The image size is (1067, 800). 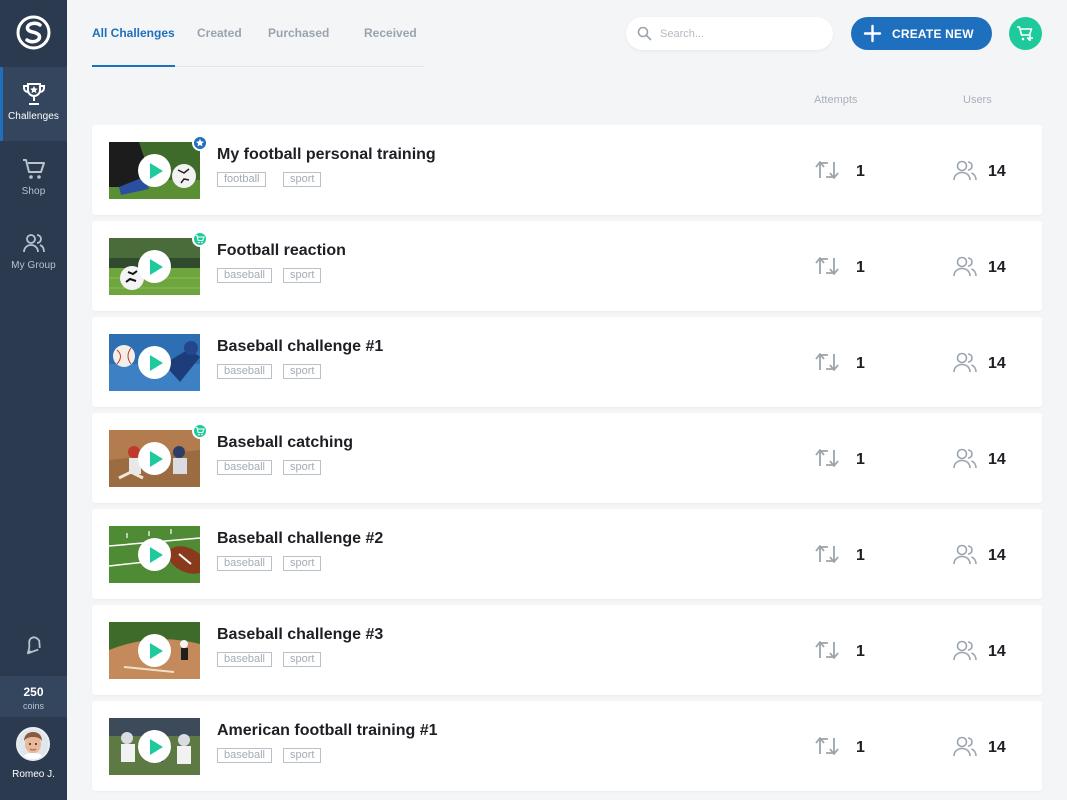 What do you see at coordinates (567, 650) in the screenshot?
I see `challenge-row: Baseball challenge #3 baseball sport 1 14` at bounding box center [567, 650].